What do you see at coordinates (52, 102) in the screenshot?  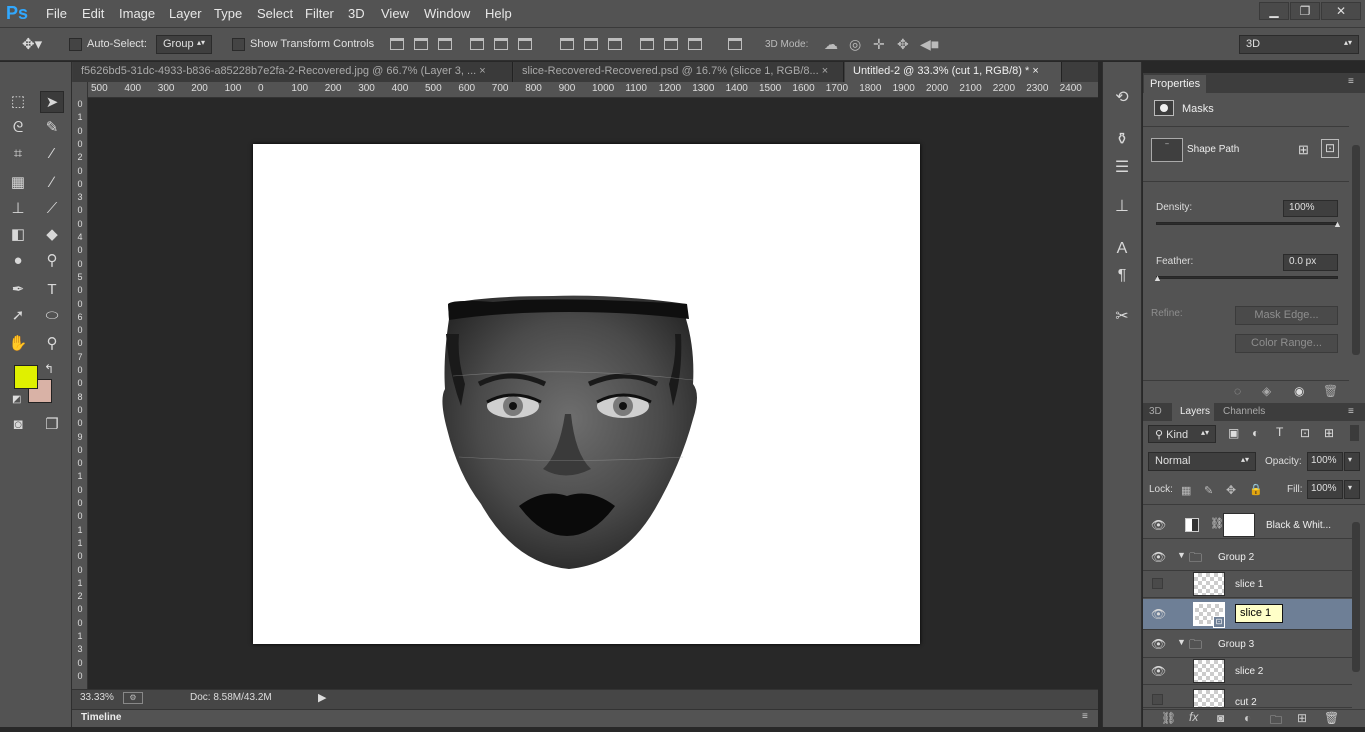 I see `move-tool-icon: ➤` at bounding box center [52, 102].